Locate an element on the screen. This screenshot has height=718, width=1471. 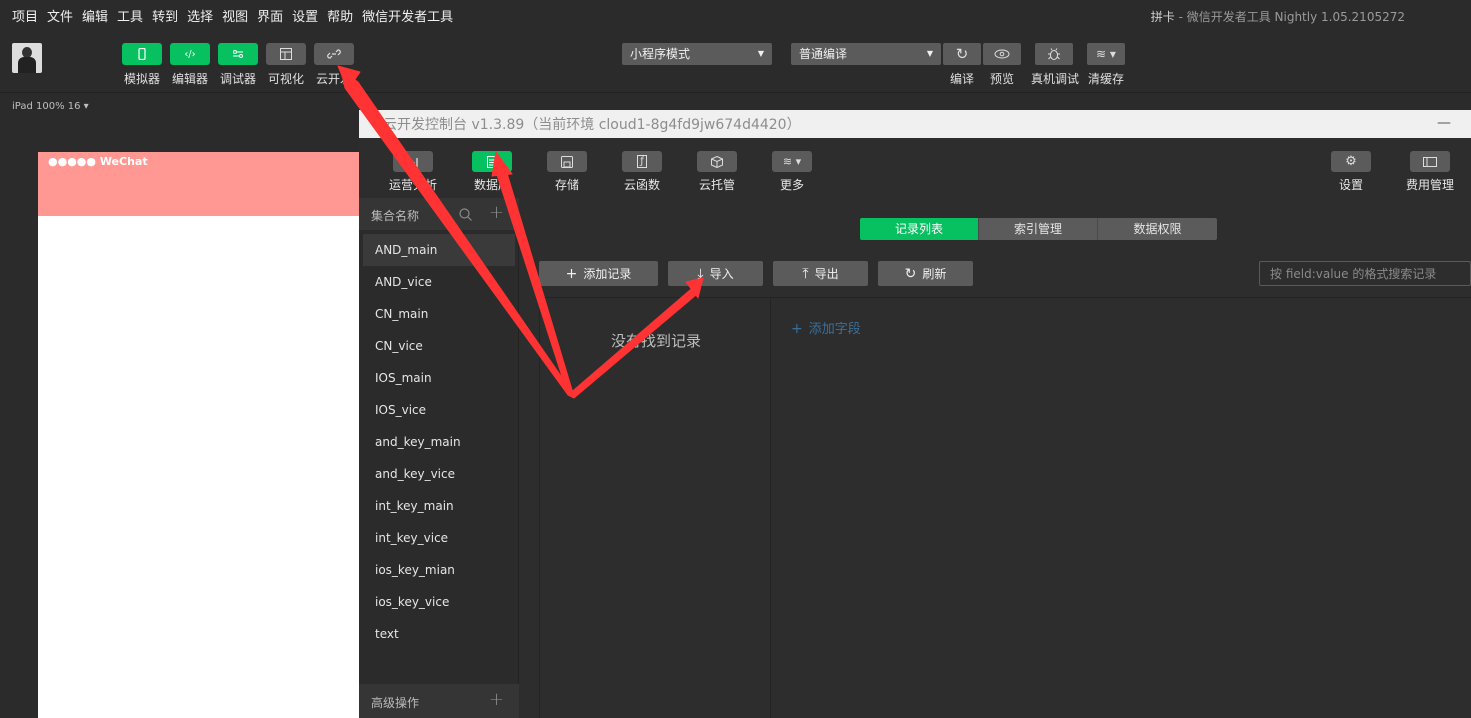
menu-select: 选择 is located at coordinates (200, 15).